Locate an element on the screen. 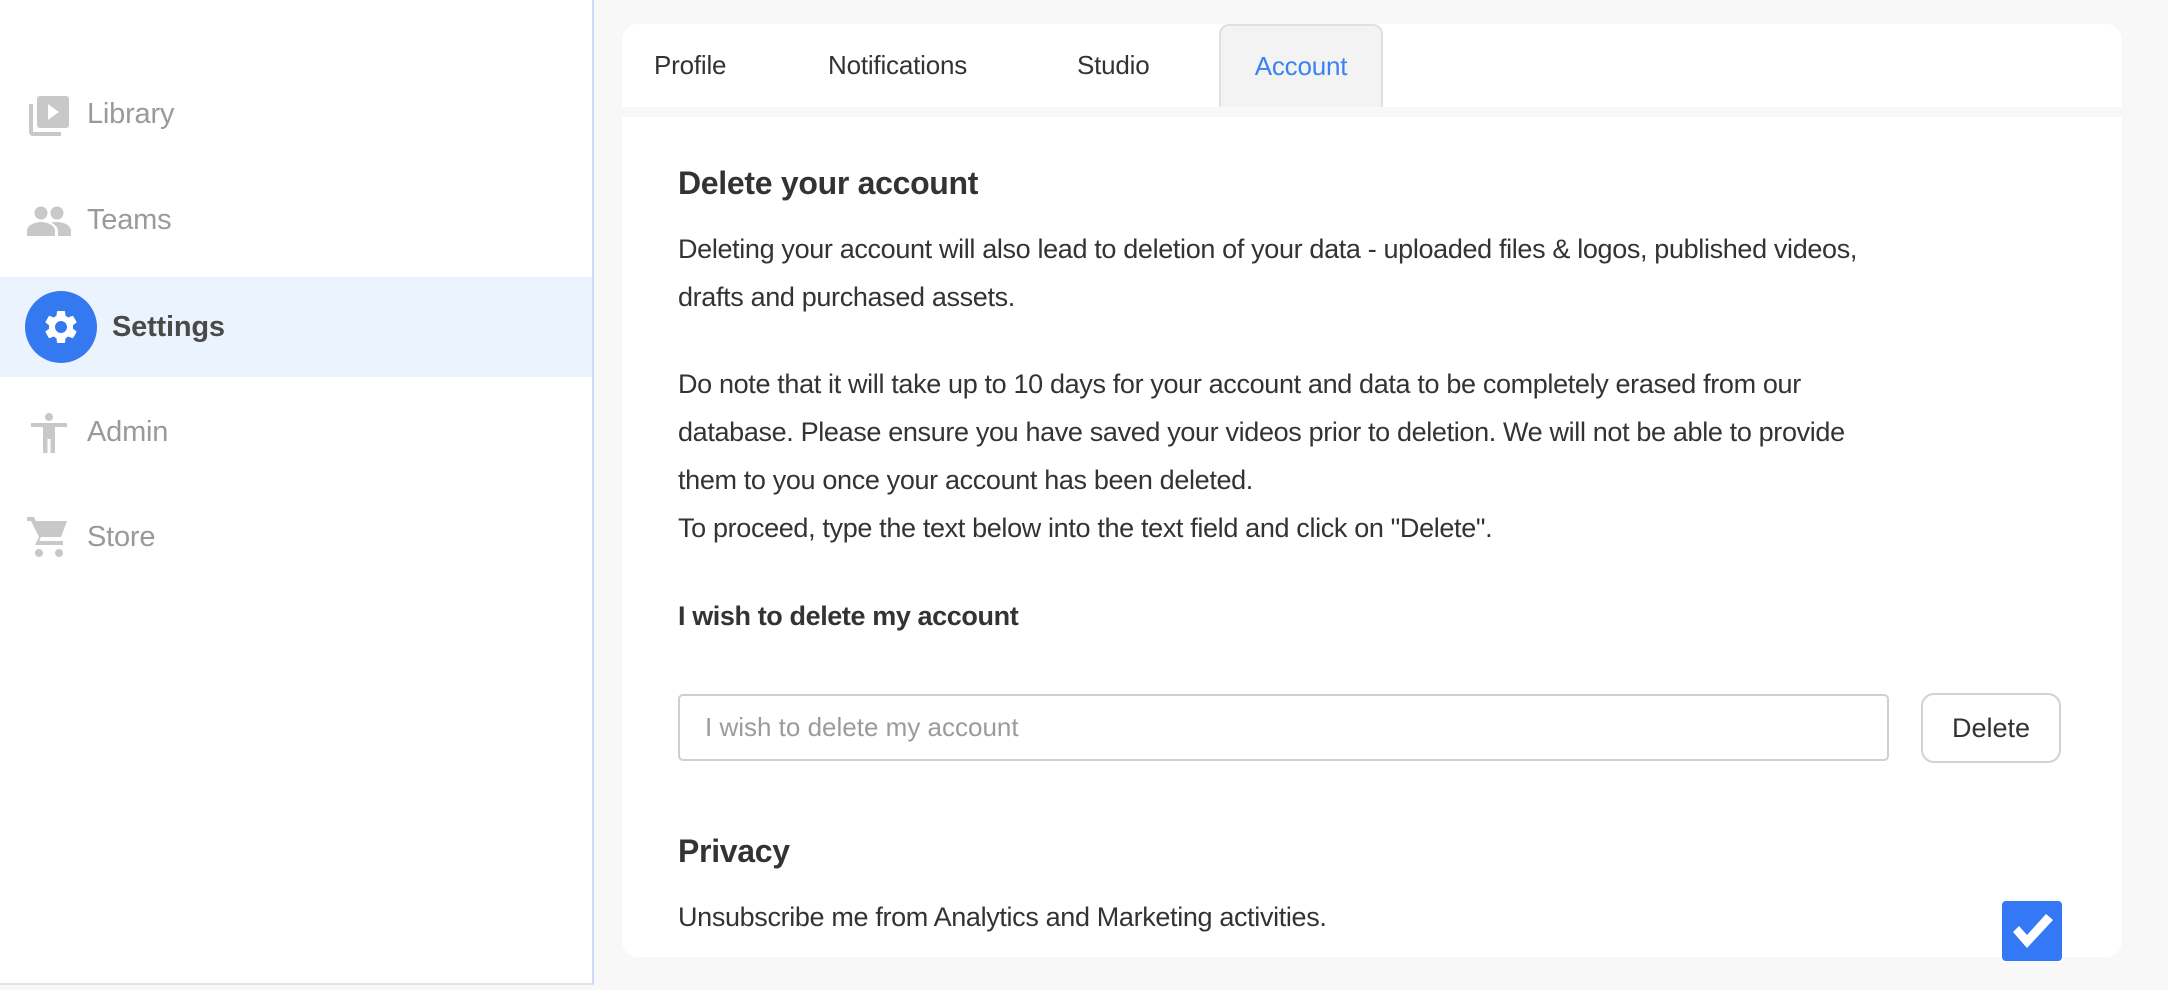 The width and height of the screenshot is (2168, 990). tab-profile: Profile is located at coordinates (690, 65).